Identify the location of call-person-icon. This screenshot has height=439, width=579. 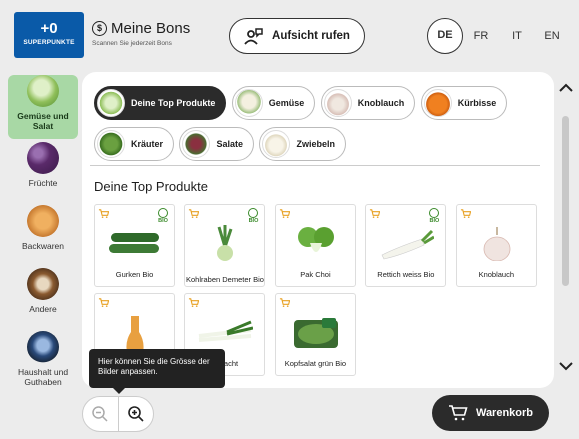
(253, 36).